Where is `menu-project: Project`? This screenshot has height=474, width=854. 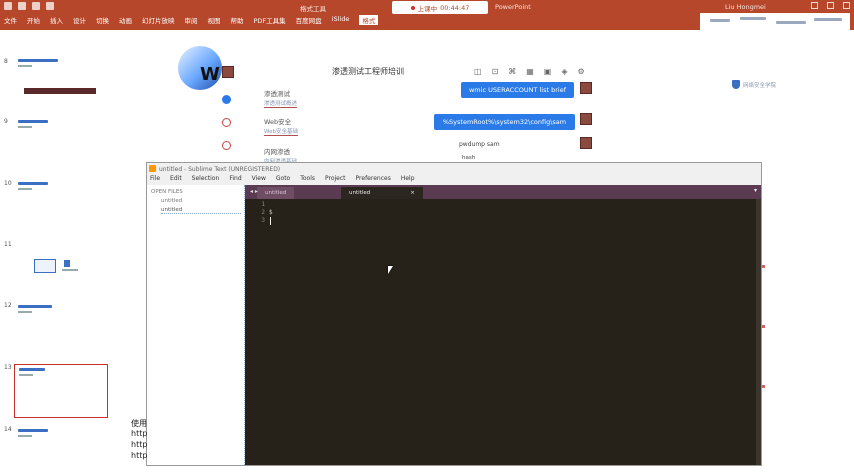 menu-project: Project is located at coordinates (335, 180).